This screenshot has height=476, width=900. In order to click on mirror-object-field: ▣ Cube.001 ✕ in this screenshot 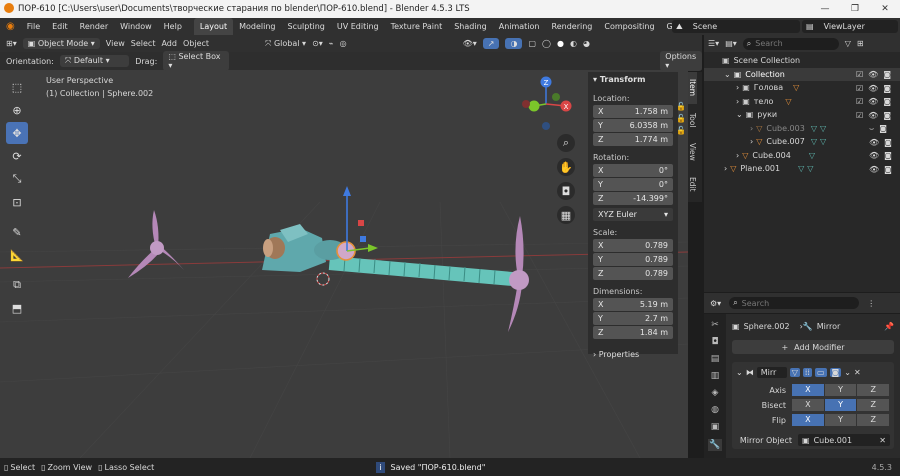, I will do `click(844, 440)`.